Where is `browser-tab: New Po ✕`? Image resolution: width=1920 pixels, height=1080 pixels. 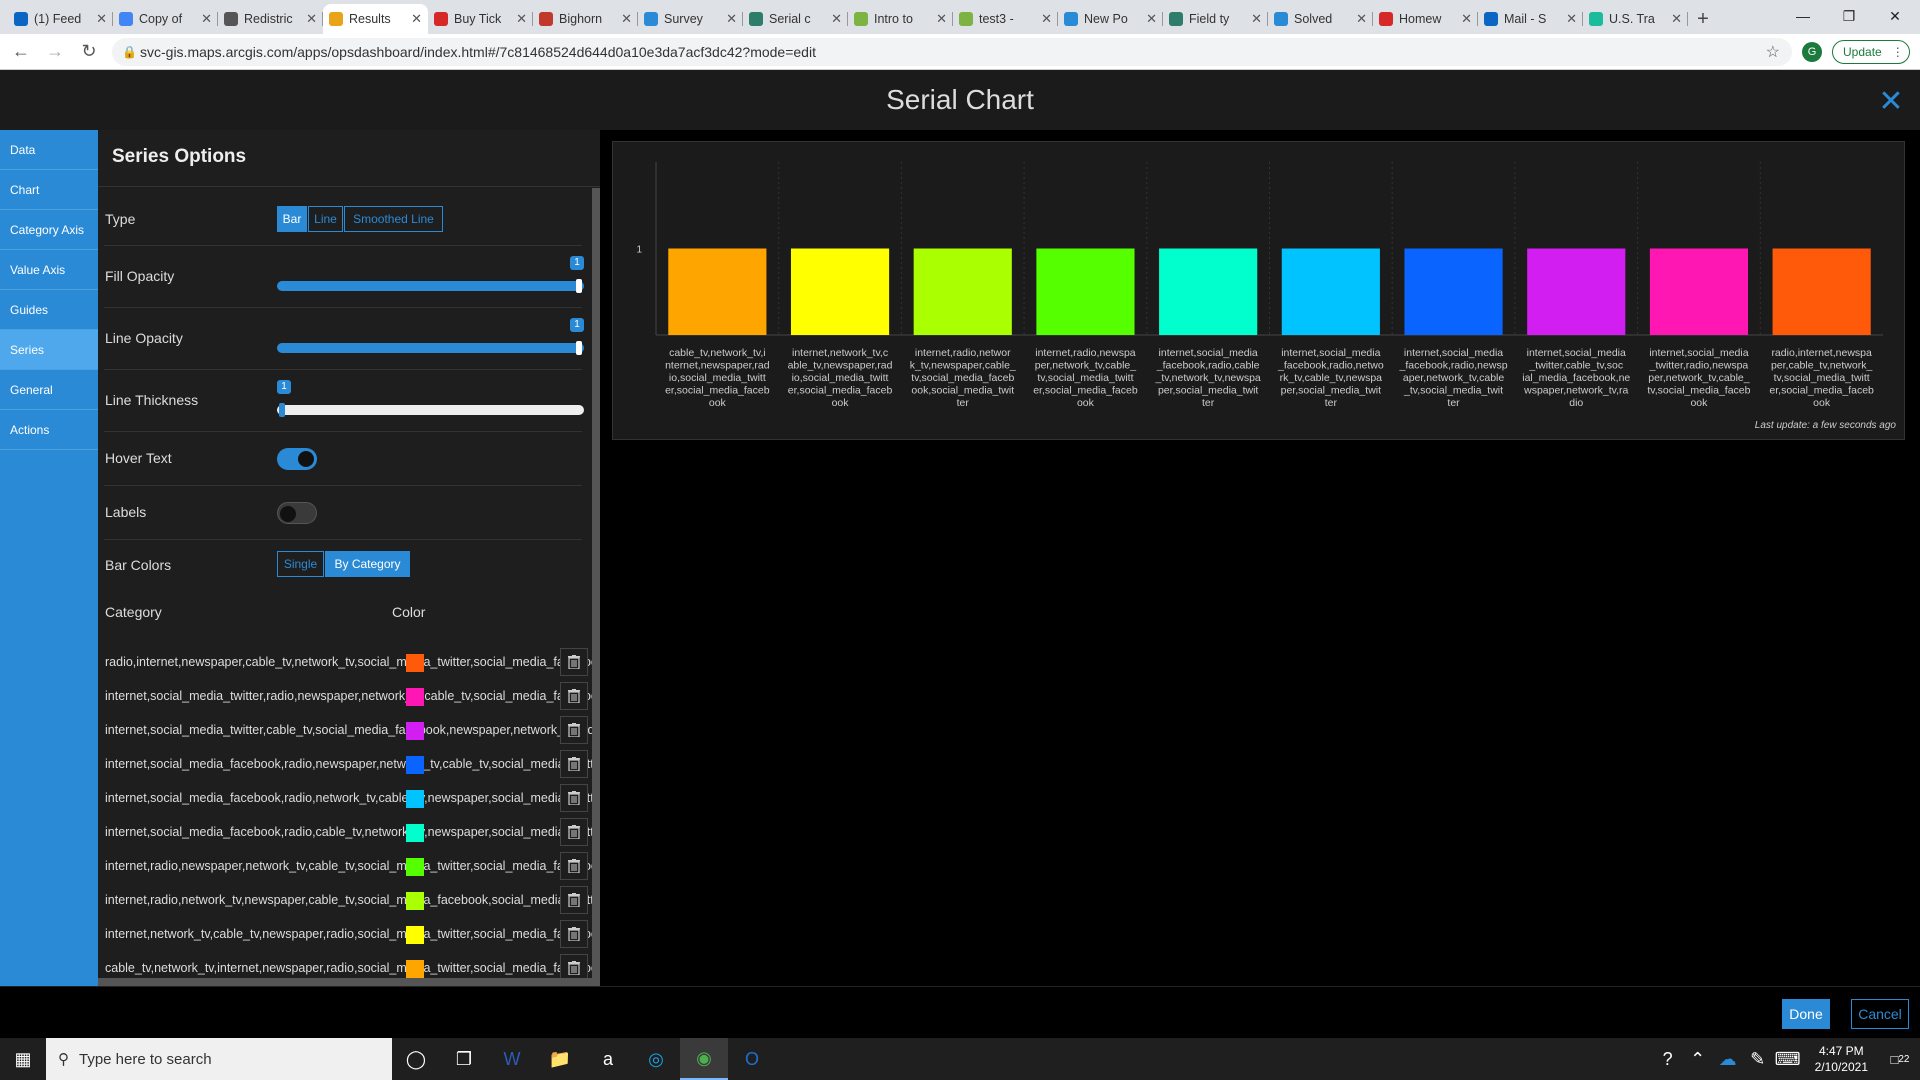
browser-tab: New Po ✕ is located at coordinates (1110, 19).